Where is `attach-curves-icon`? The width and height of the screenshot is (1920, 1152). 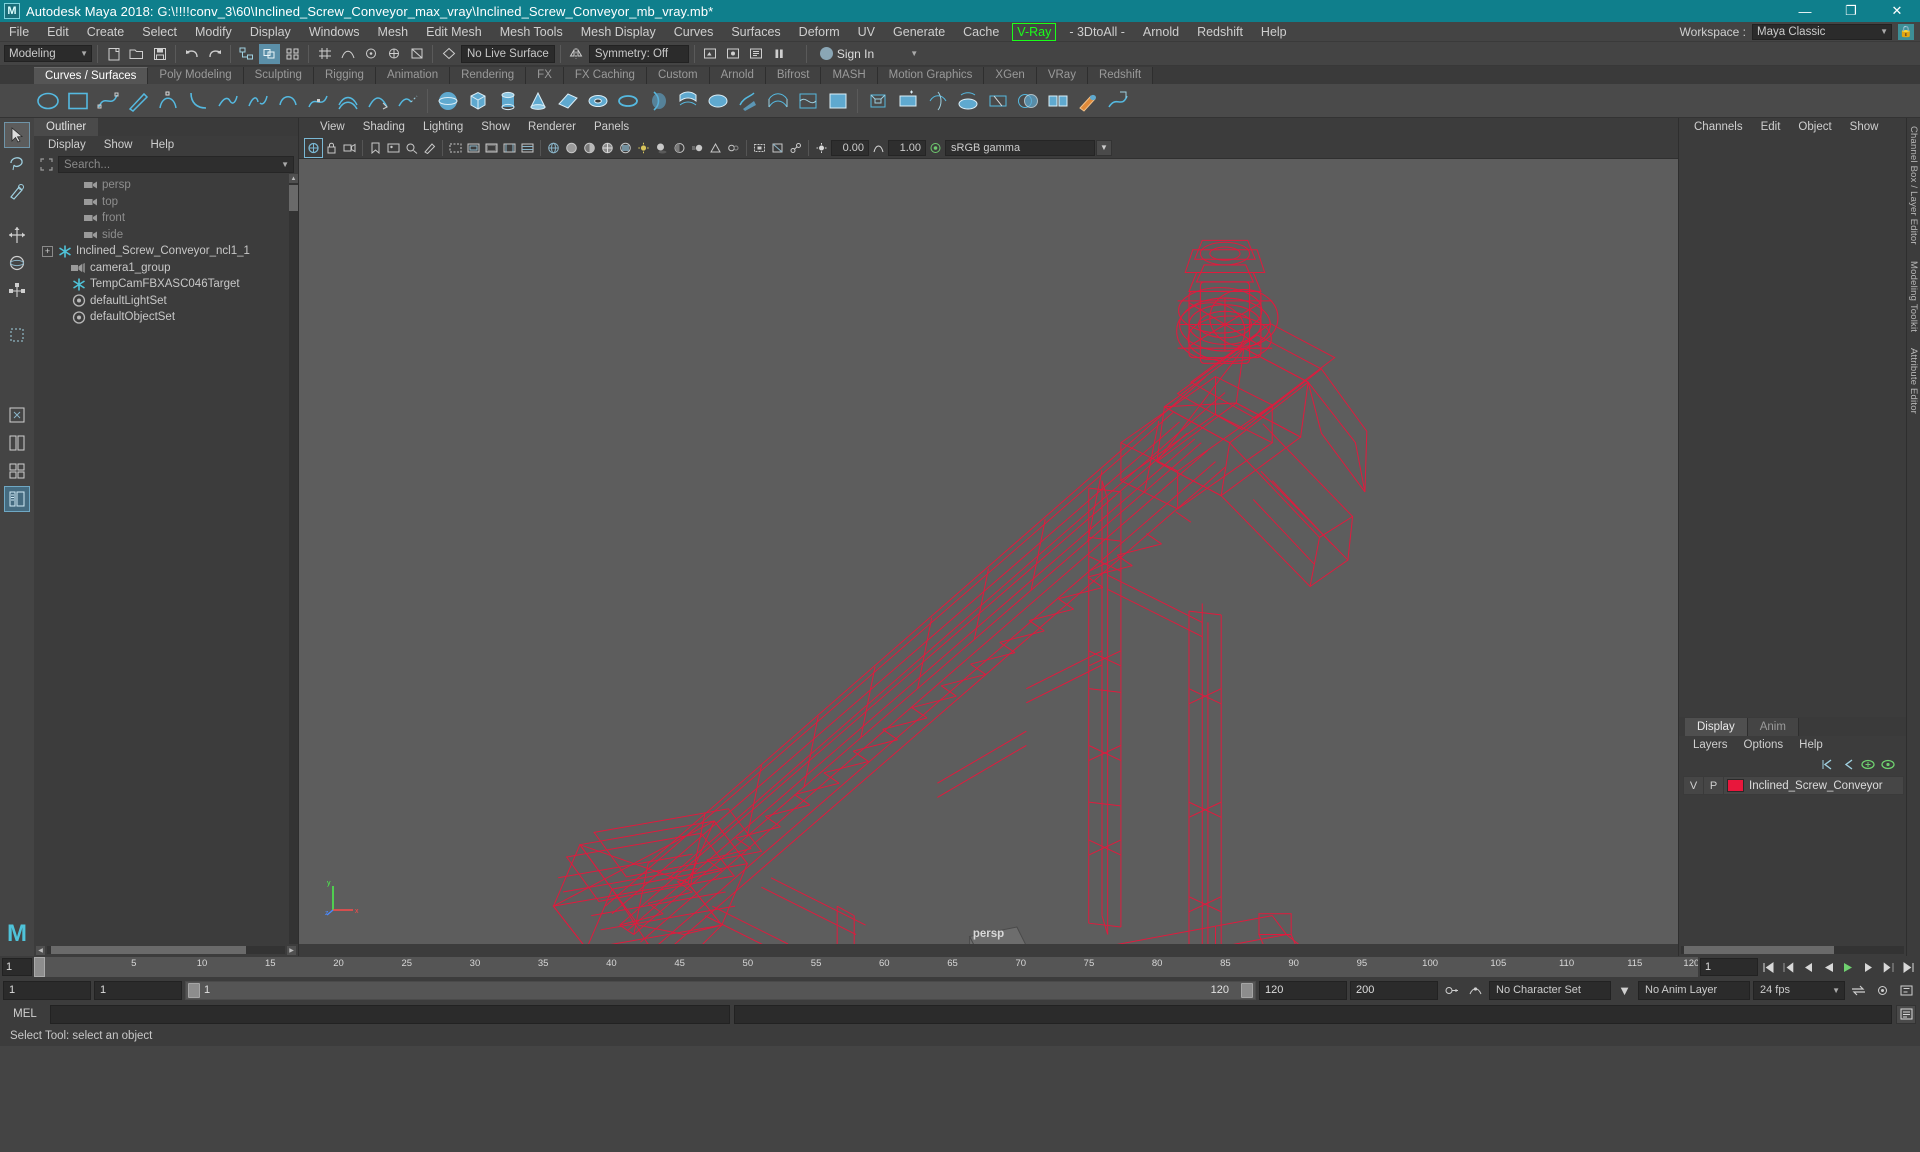 attach-curves-icon is located at coordinates (227, 100).